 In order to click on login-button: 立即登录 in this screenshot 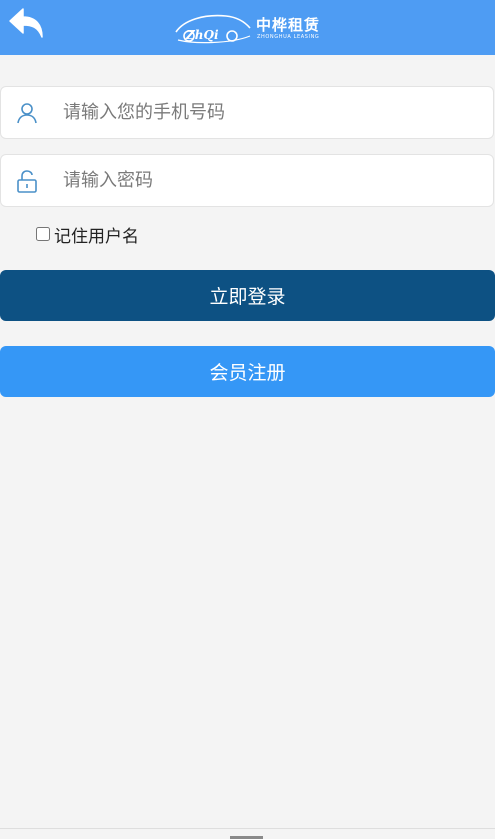, I will do `click(247, 295)`.